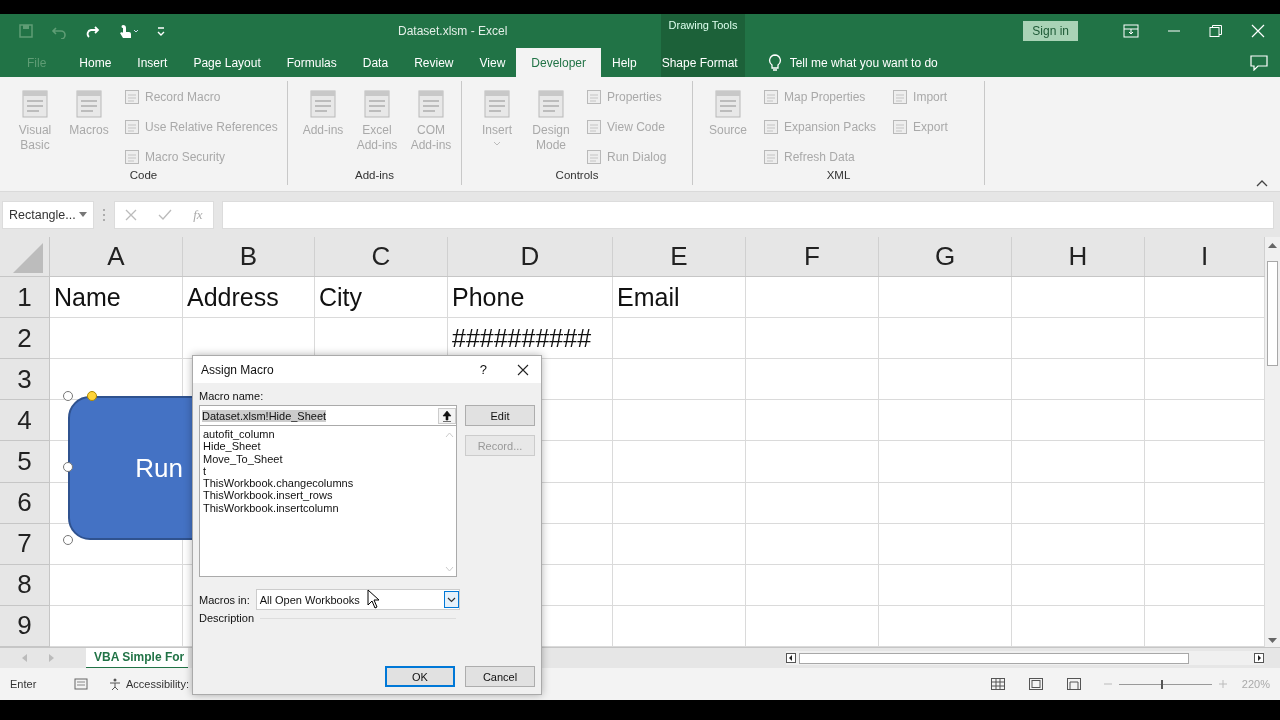 The width and height of the screenshot is (1280, 720). What do you see at coordinates (997, 684) in the screenshot?
I see `normal-view-icon` at bounding box center [997, 684].